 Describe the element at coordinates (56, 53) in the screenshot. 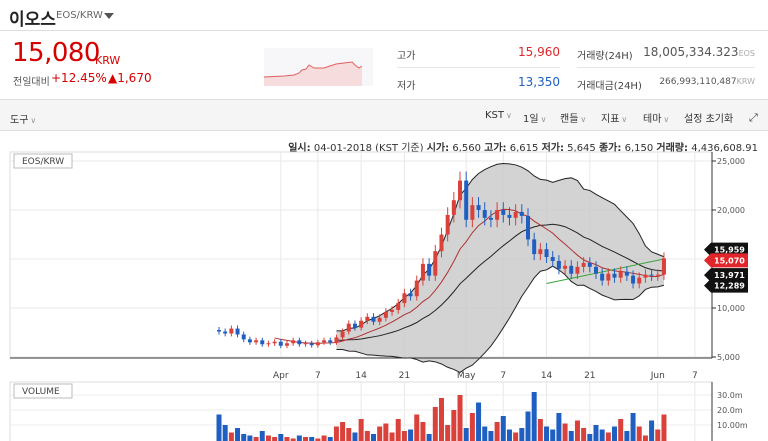

I see `current-price: 15,080` at that location.